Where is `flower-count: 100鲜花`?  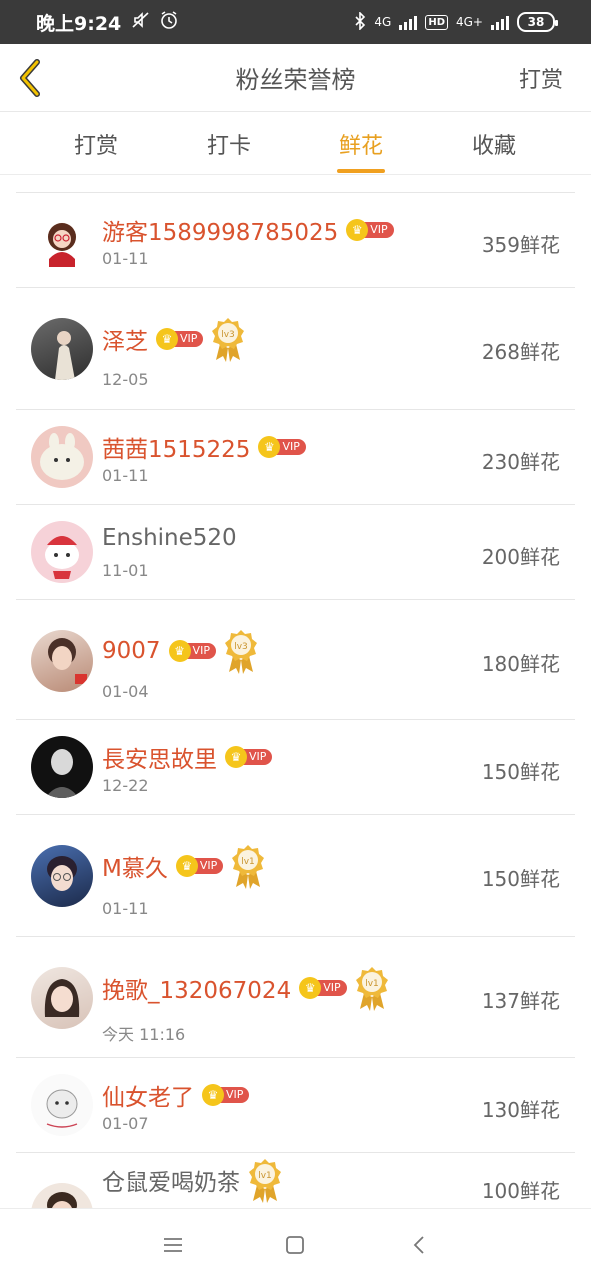 flower-count: 100鲜花 is located at coordinates (520, 1191).